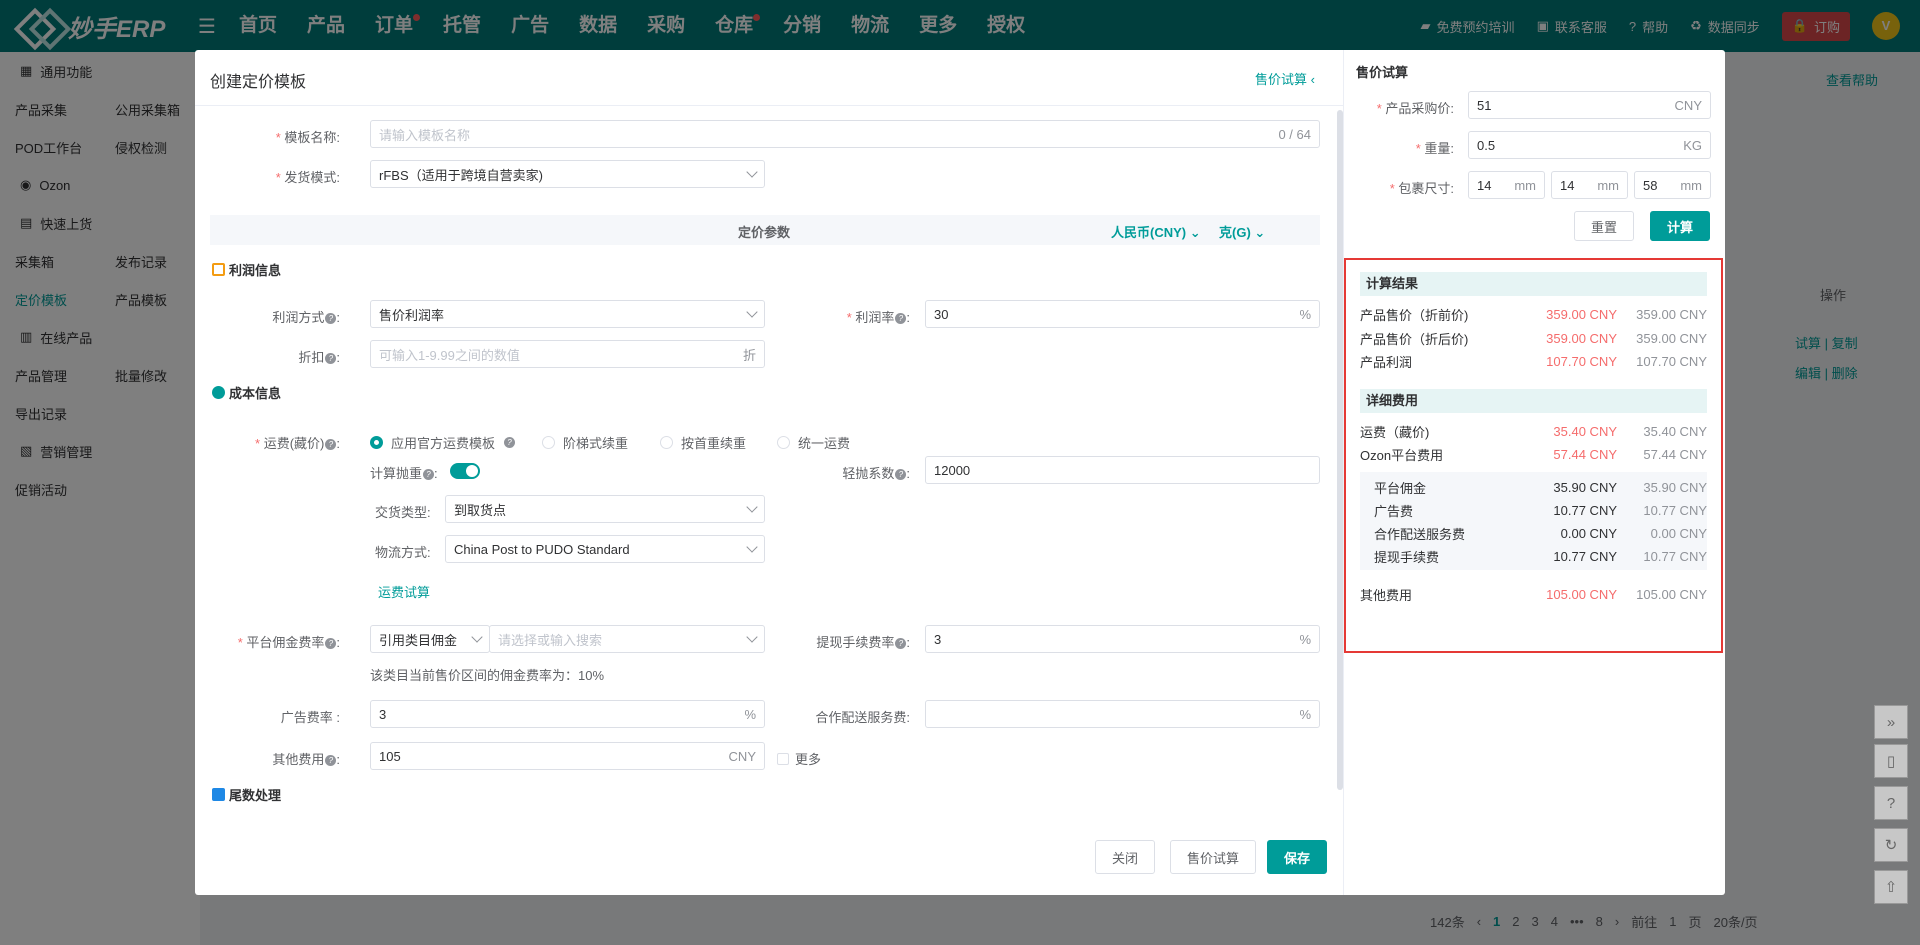 The height and width of the screenshot is (945, 1920). I want to click on purchase-label: 产品采购价:, so click(1409, 107).